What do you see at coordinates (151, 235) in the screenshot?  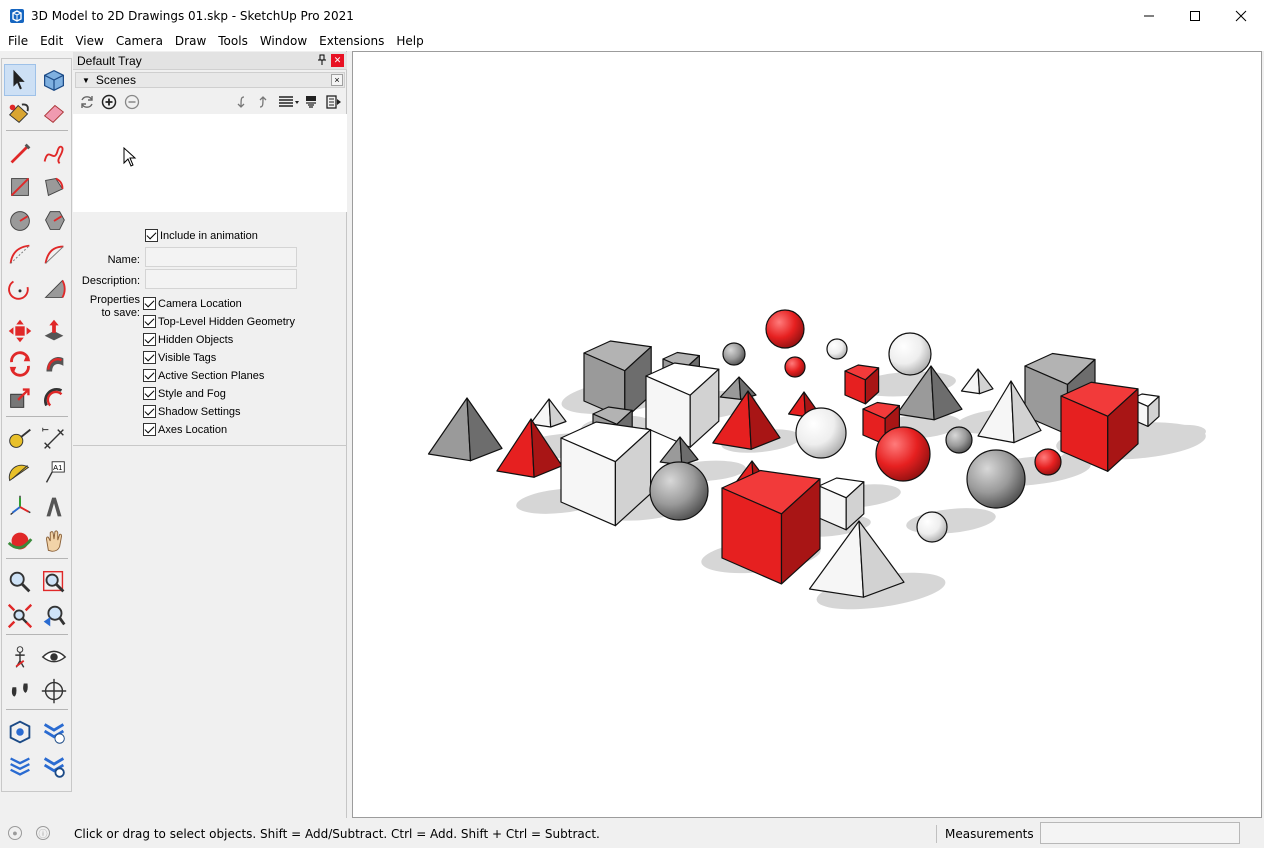 I see `include-in-animation-checkbox` at bounding box center [151, 235].